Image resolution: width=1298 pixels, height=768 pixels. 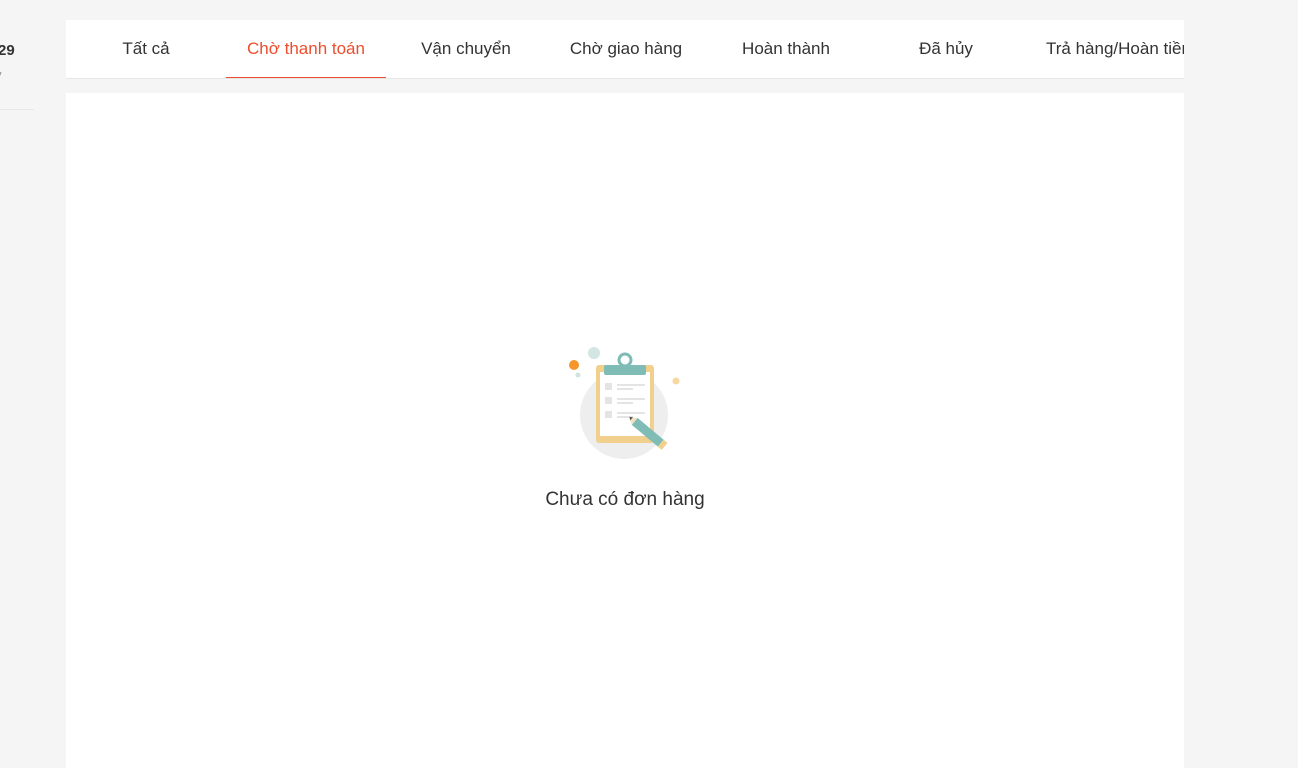 I want to click on tab-completed: Hoàn thành, so click(x=786, y=49).